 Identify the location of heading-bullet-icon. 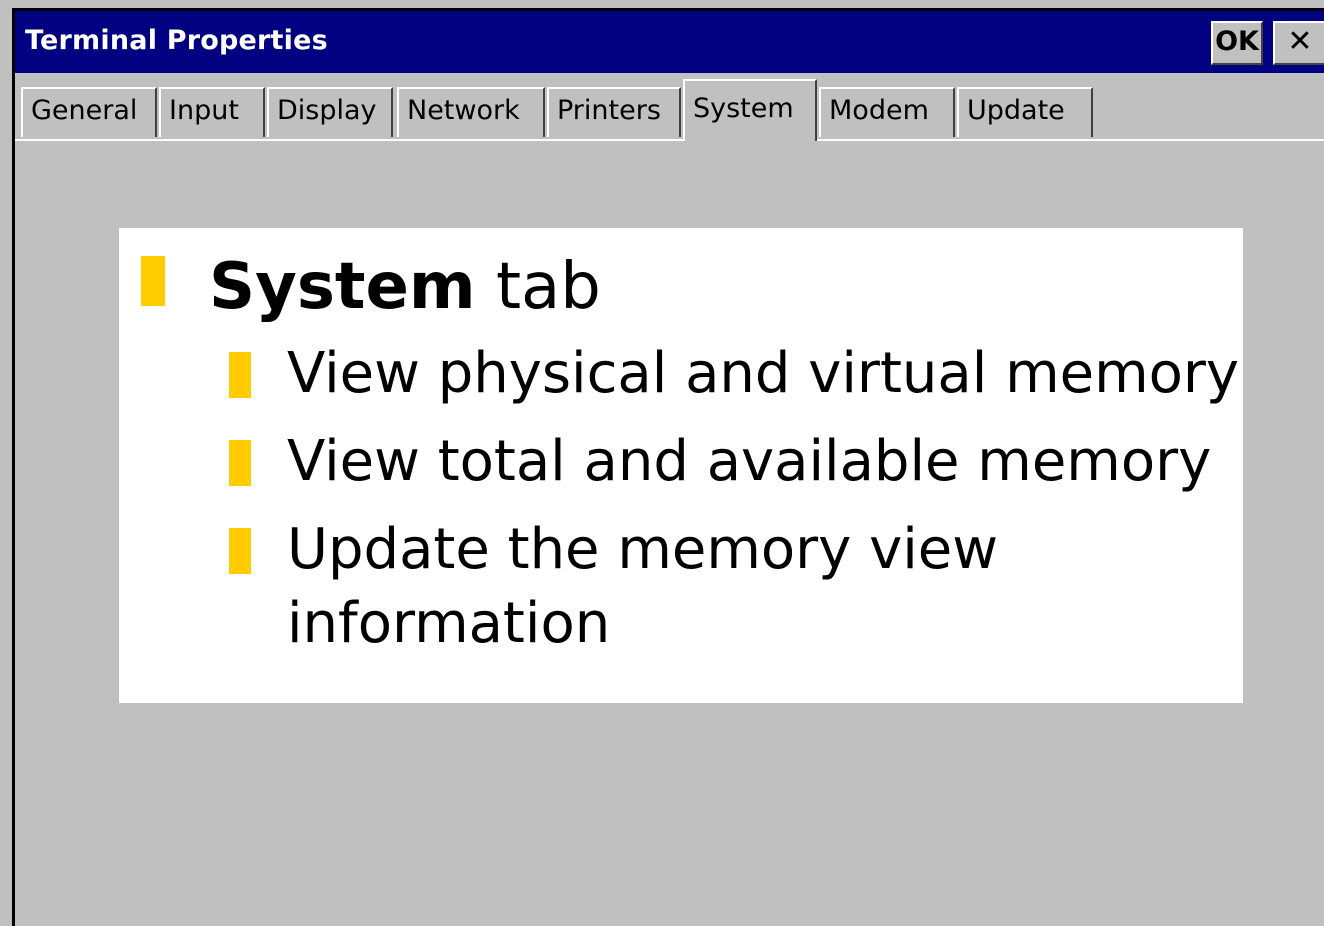
(153, 281).